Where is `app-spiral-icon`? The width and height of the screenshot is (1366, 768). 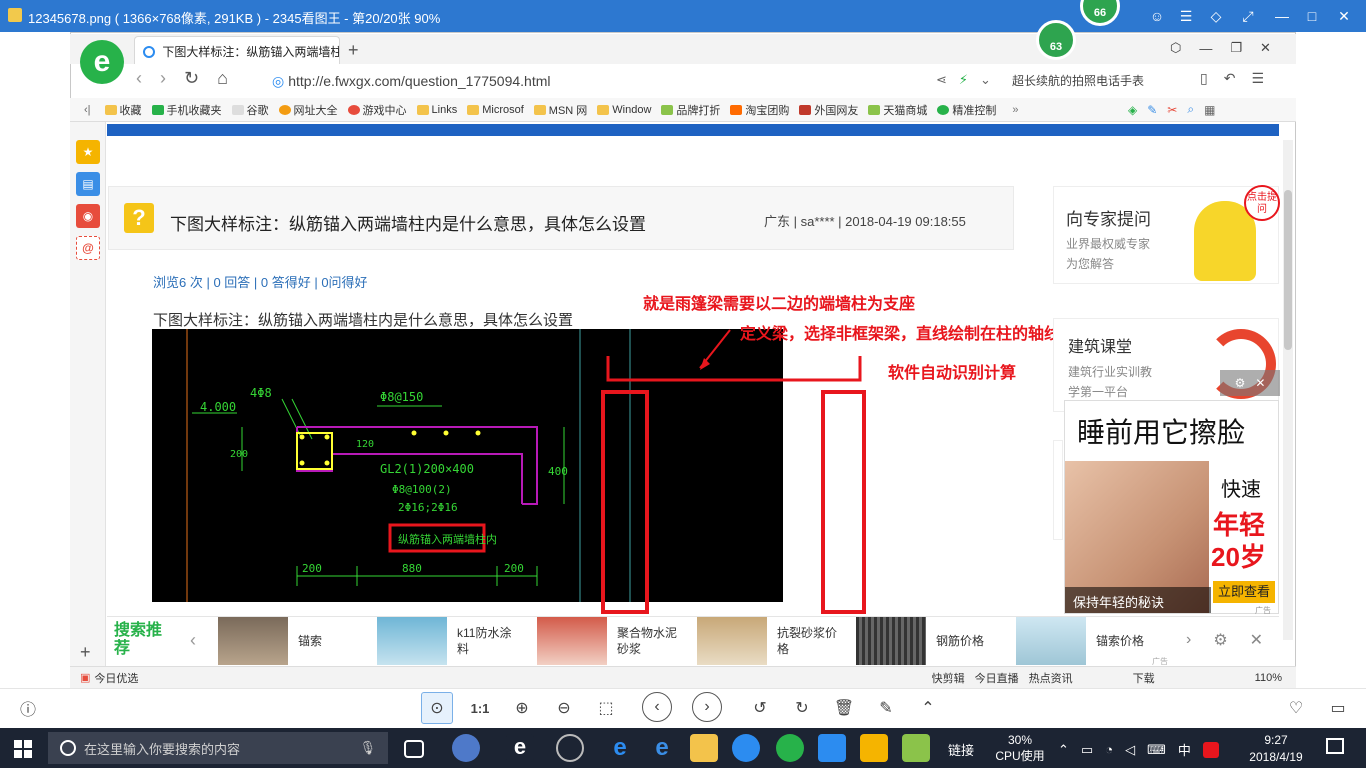
app-spiral-icon is located at coordinates (570, 748).